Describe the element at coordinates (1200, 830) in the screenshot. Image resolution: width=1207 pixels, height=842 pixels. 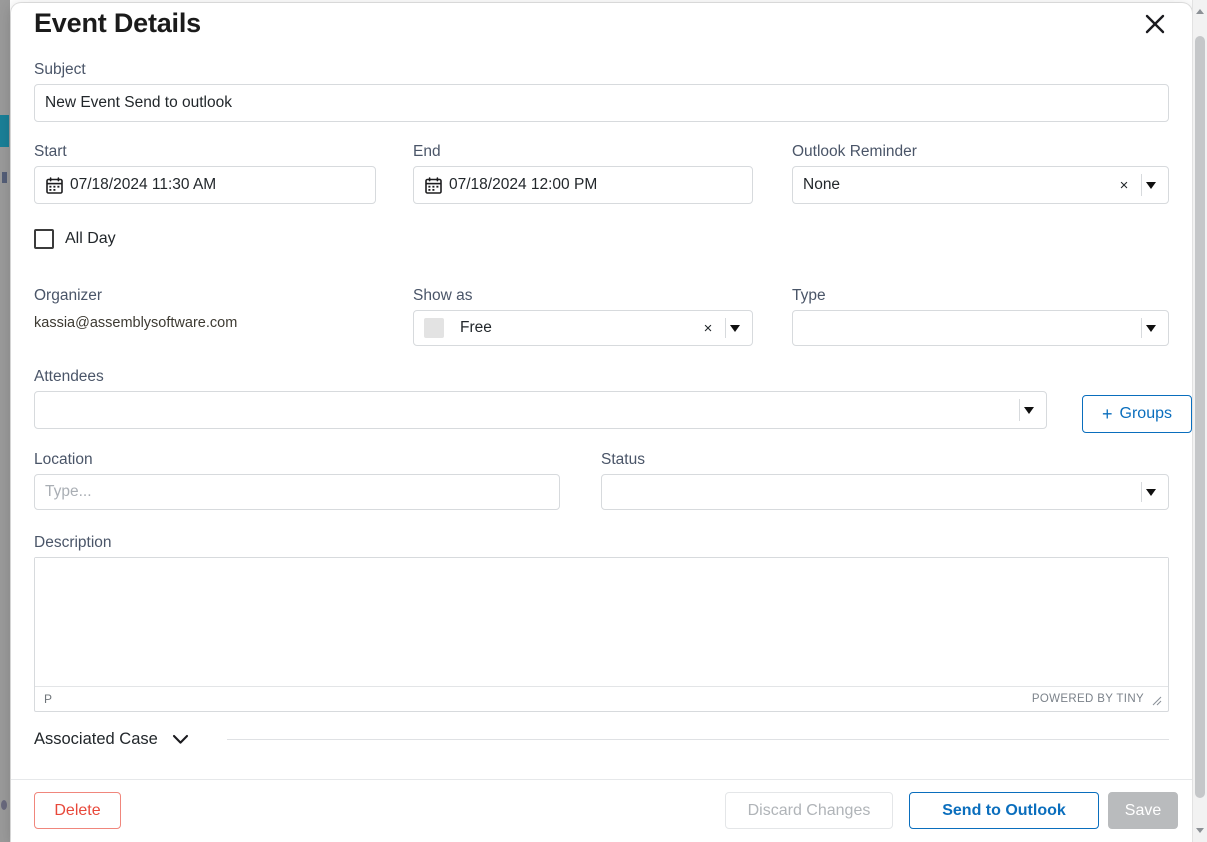
I see `scroll-down-icon` at that location.